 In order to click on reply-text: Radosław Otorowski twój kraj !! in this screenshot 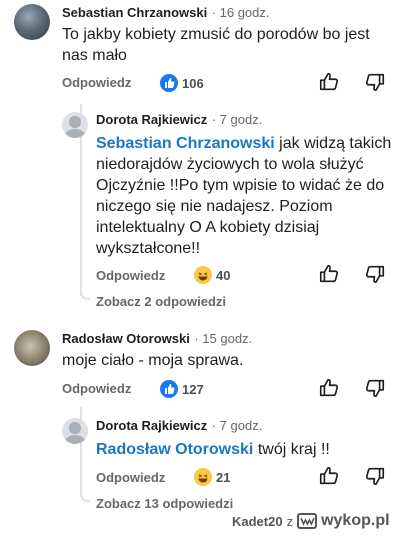, I will do `click(246, 449)`.